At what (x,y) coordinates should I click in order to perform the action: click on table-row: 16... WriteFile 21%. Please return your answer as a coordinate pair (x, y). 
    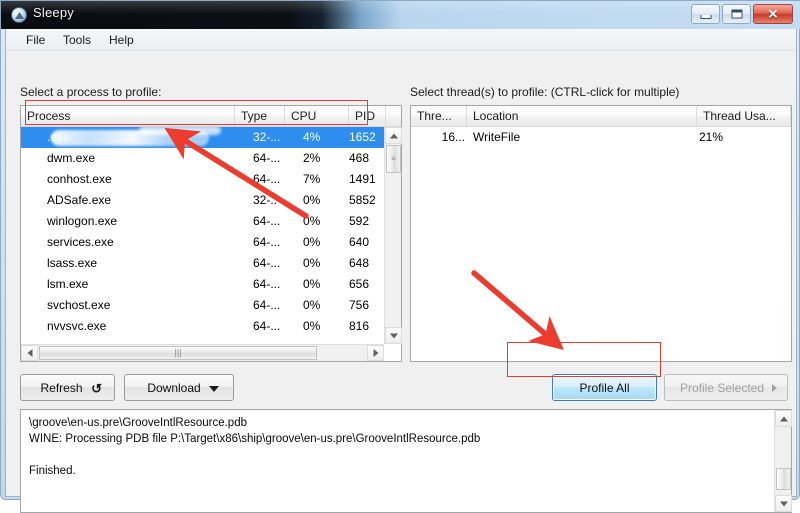
    Looking at the image, I should click on (601, 137).